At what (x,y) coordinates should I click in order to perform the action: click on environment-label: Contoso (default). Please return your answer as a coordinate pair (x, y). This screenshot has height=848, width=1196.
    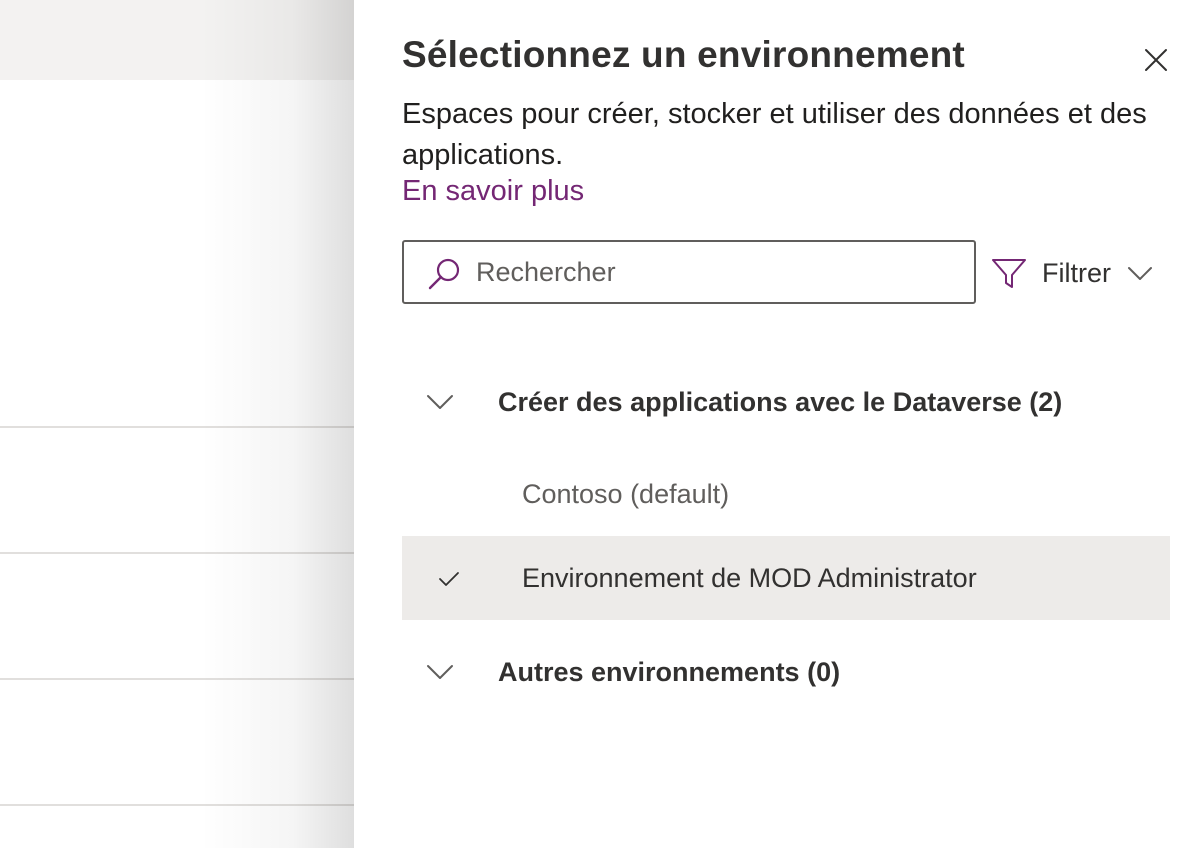
    Looking at the image, I should click on (626, 493).